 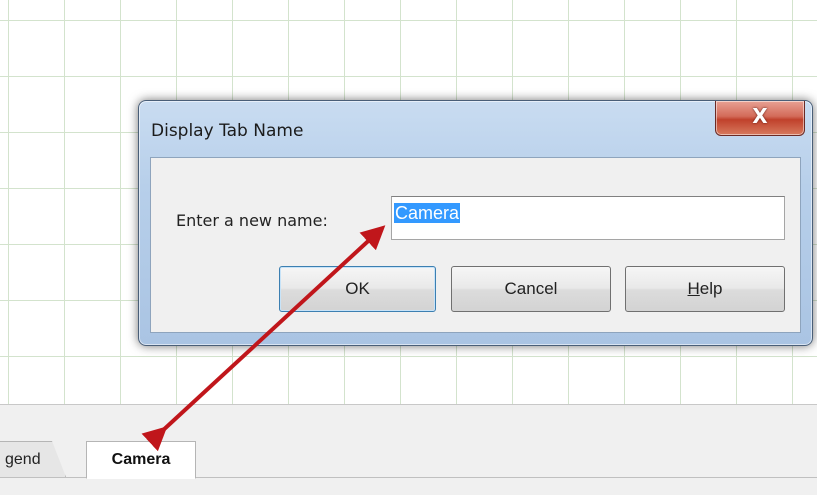 I want to click on tab-name-input: Camera, so click(x=588, y=218).